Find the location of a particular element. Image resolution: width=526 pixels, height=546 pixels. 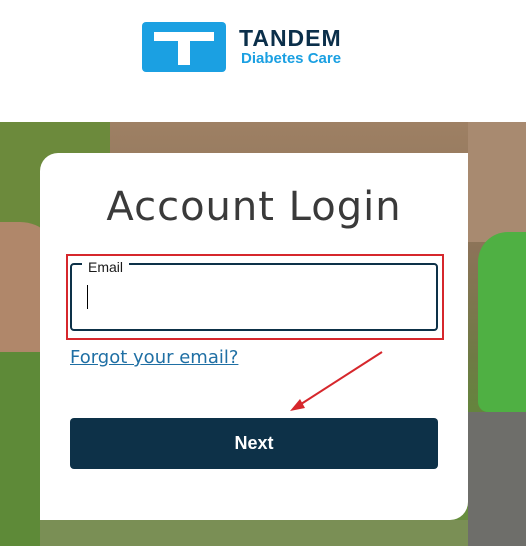

next-button: Next is located at coordinates (254, 443).